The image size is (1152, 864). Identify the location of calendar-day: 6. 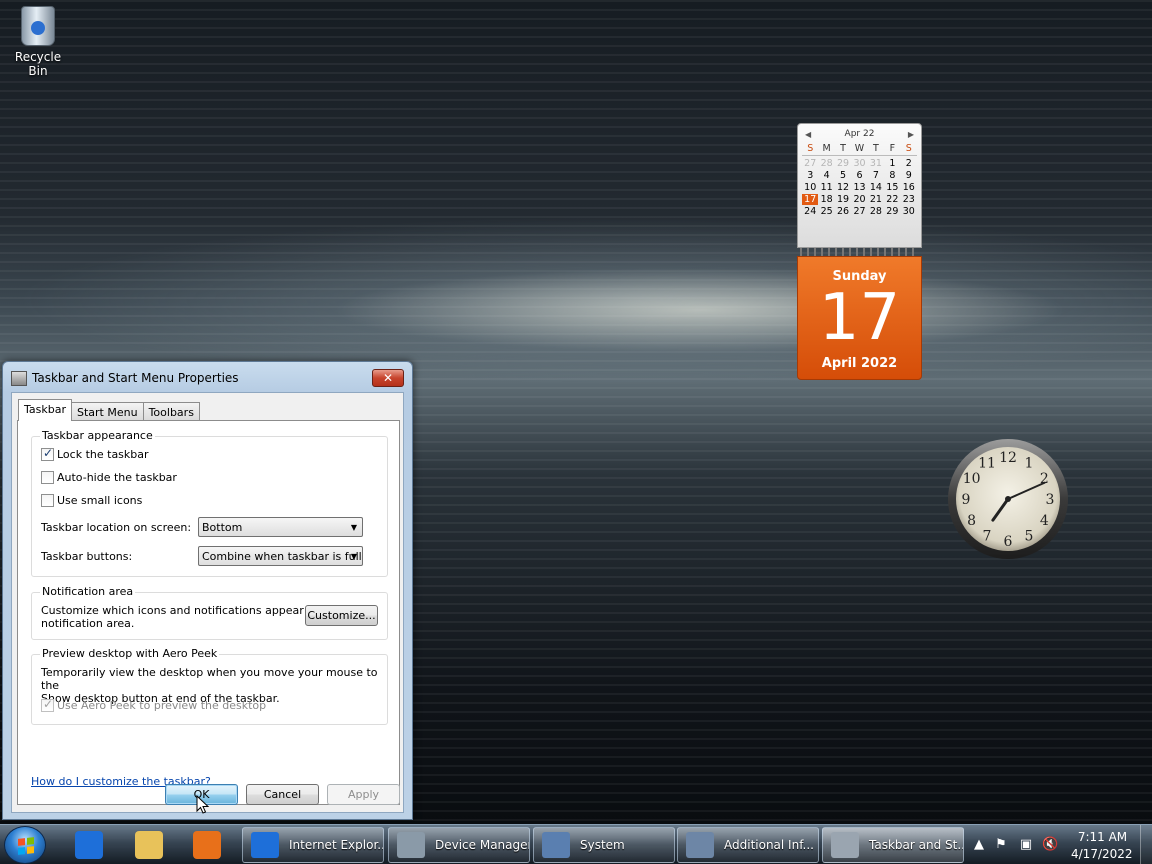
(859, 175).